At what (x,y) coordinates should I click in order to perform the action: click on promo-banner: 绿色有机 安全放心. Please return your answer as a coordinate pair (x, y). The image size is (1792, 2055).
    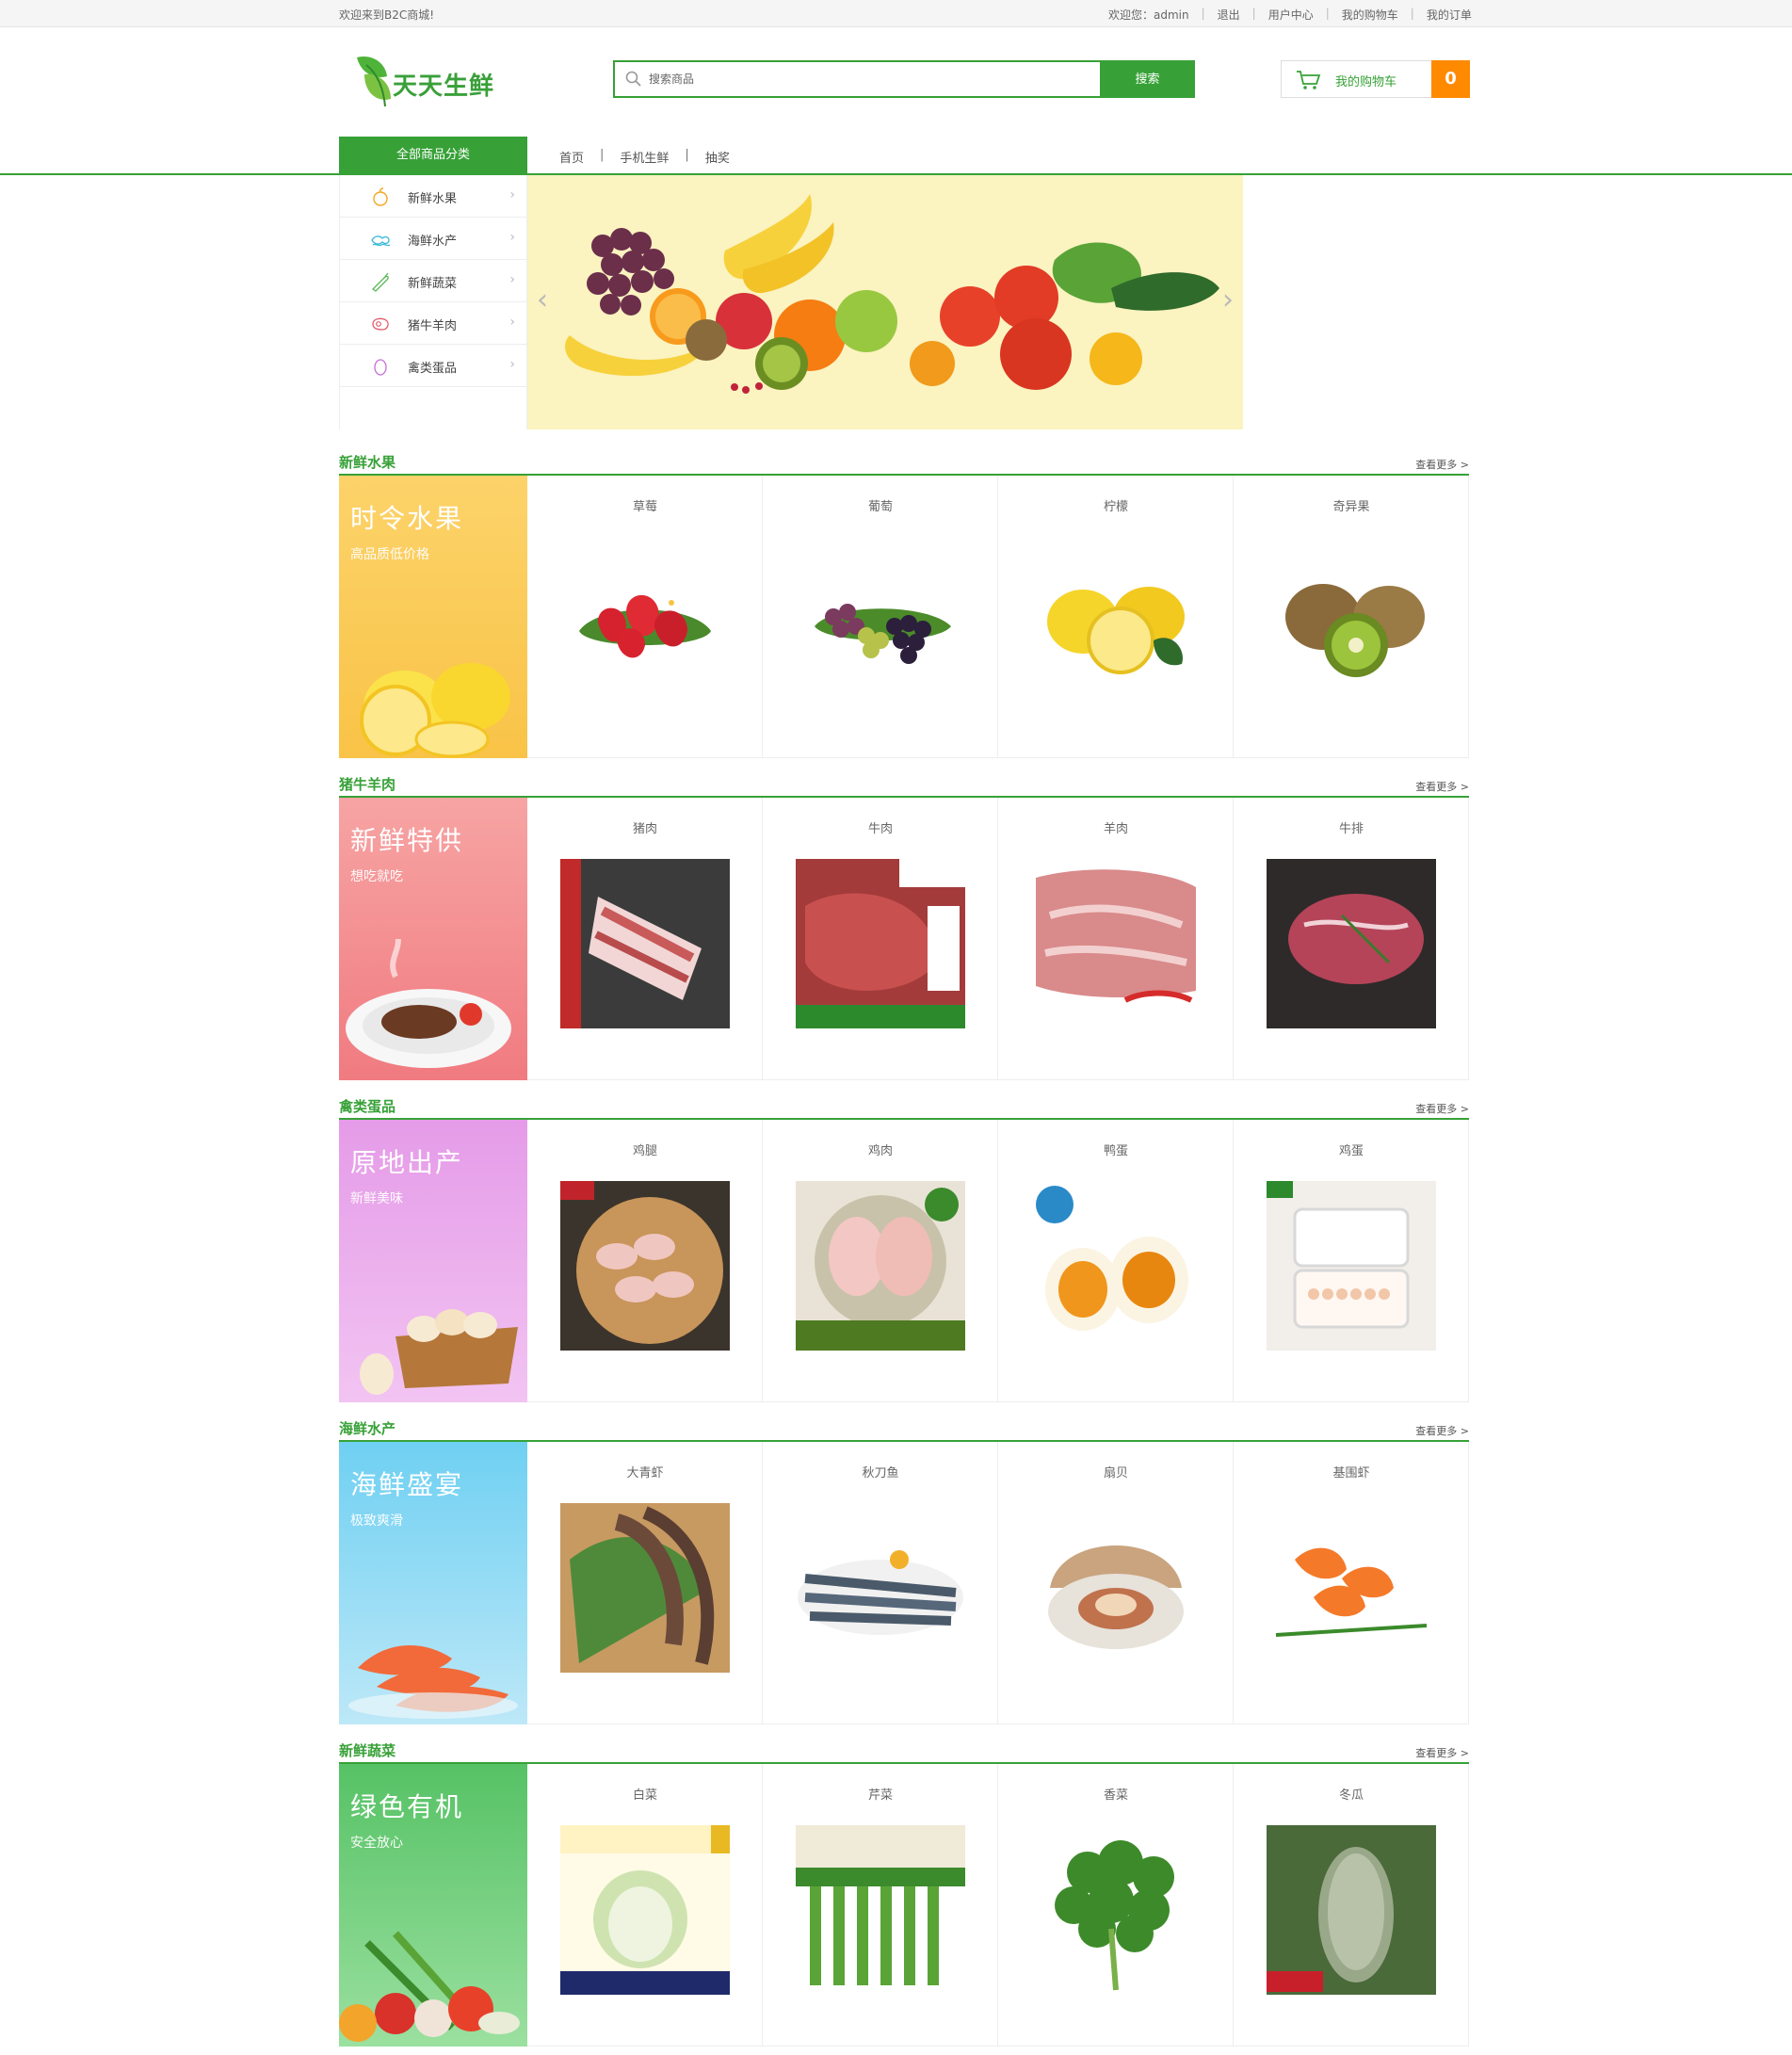
    Looking at the image, I should click on (433, 1905).